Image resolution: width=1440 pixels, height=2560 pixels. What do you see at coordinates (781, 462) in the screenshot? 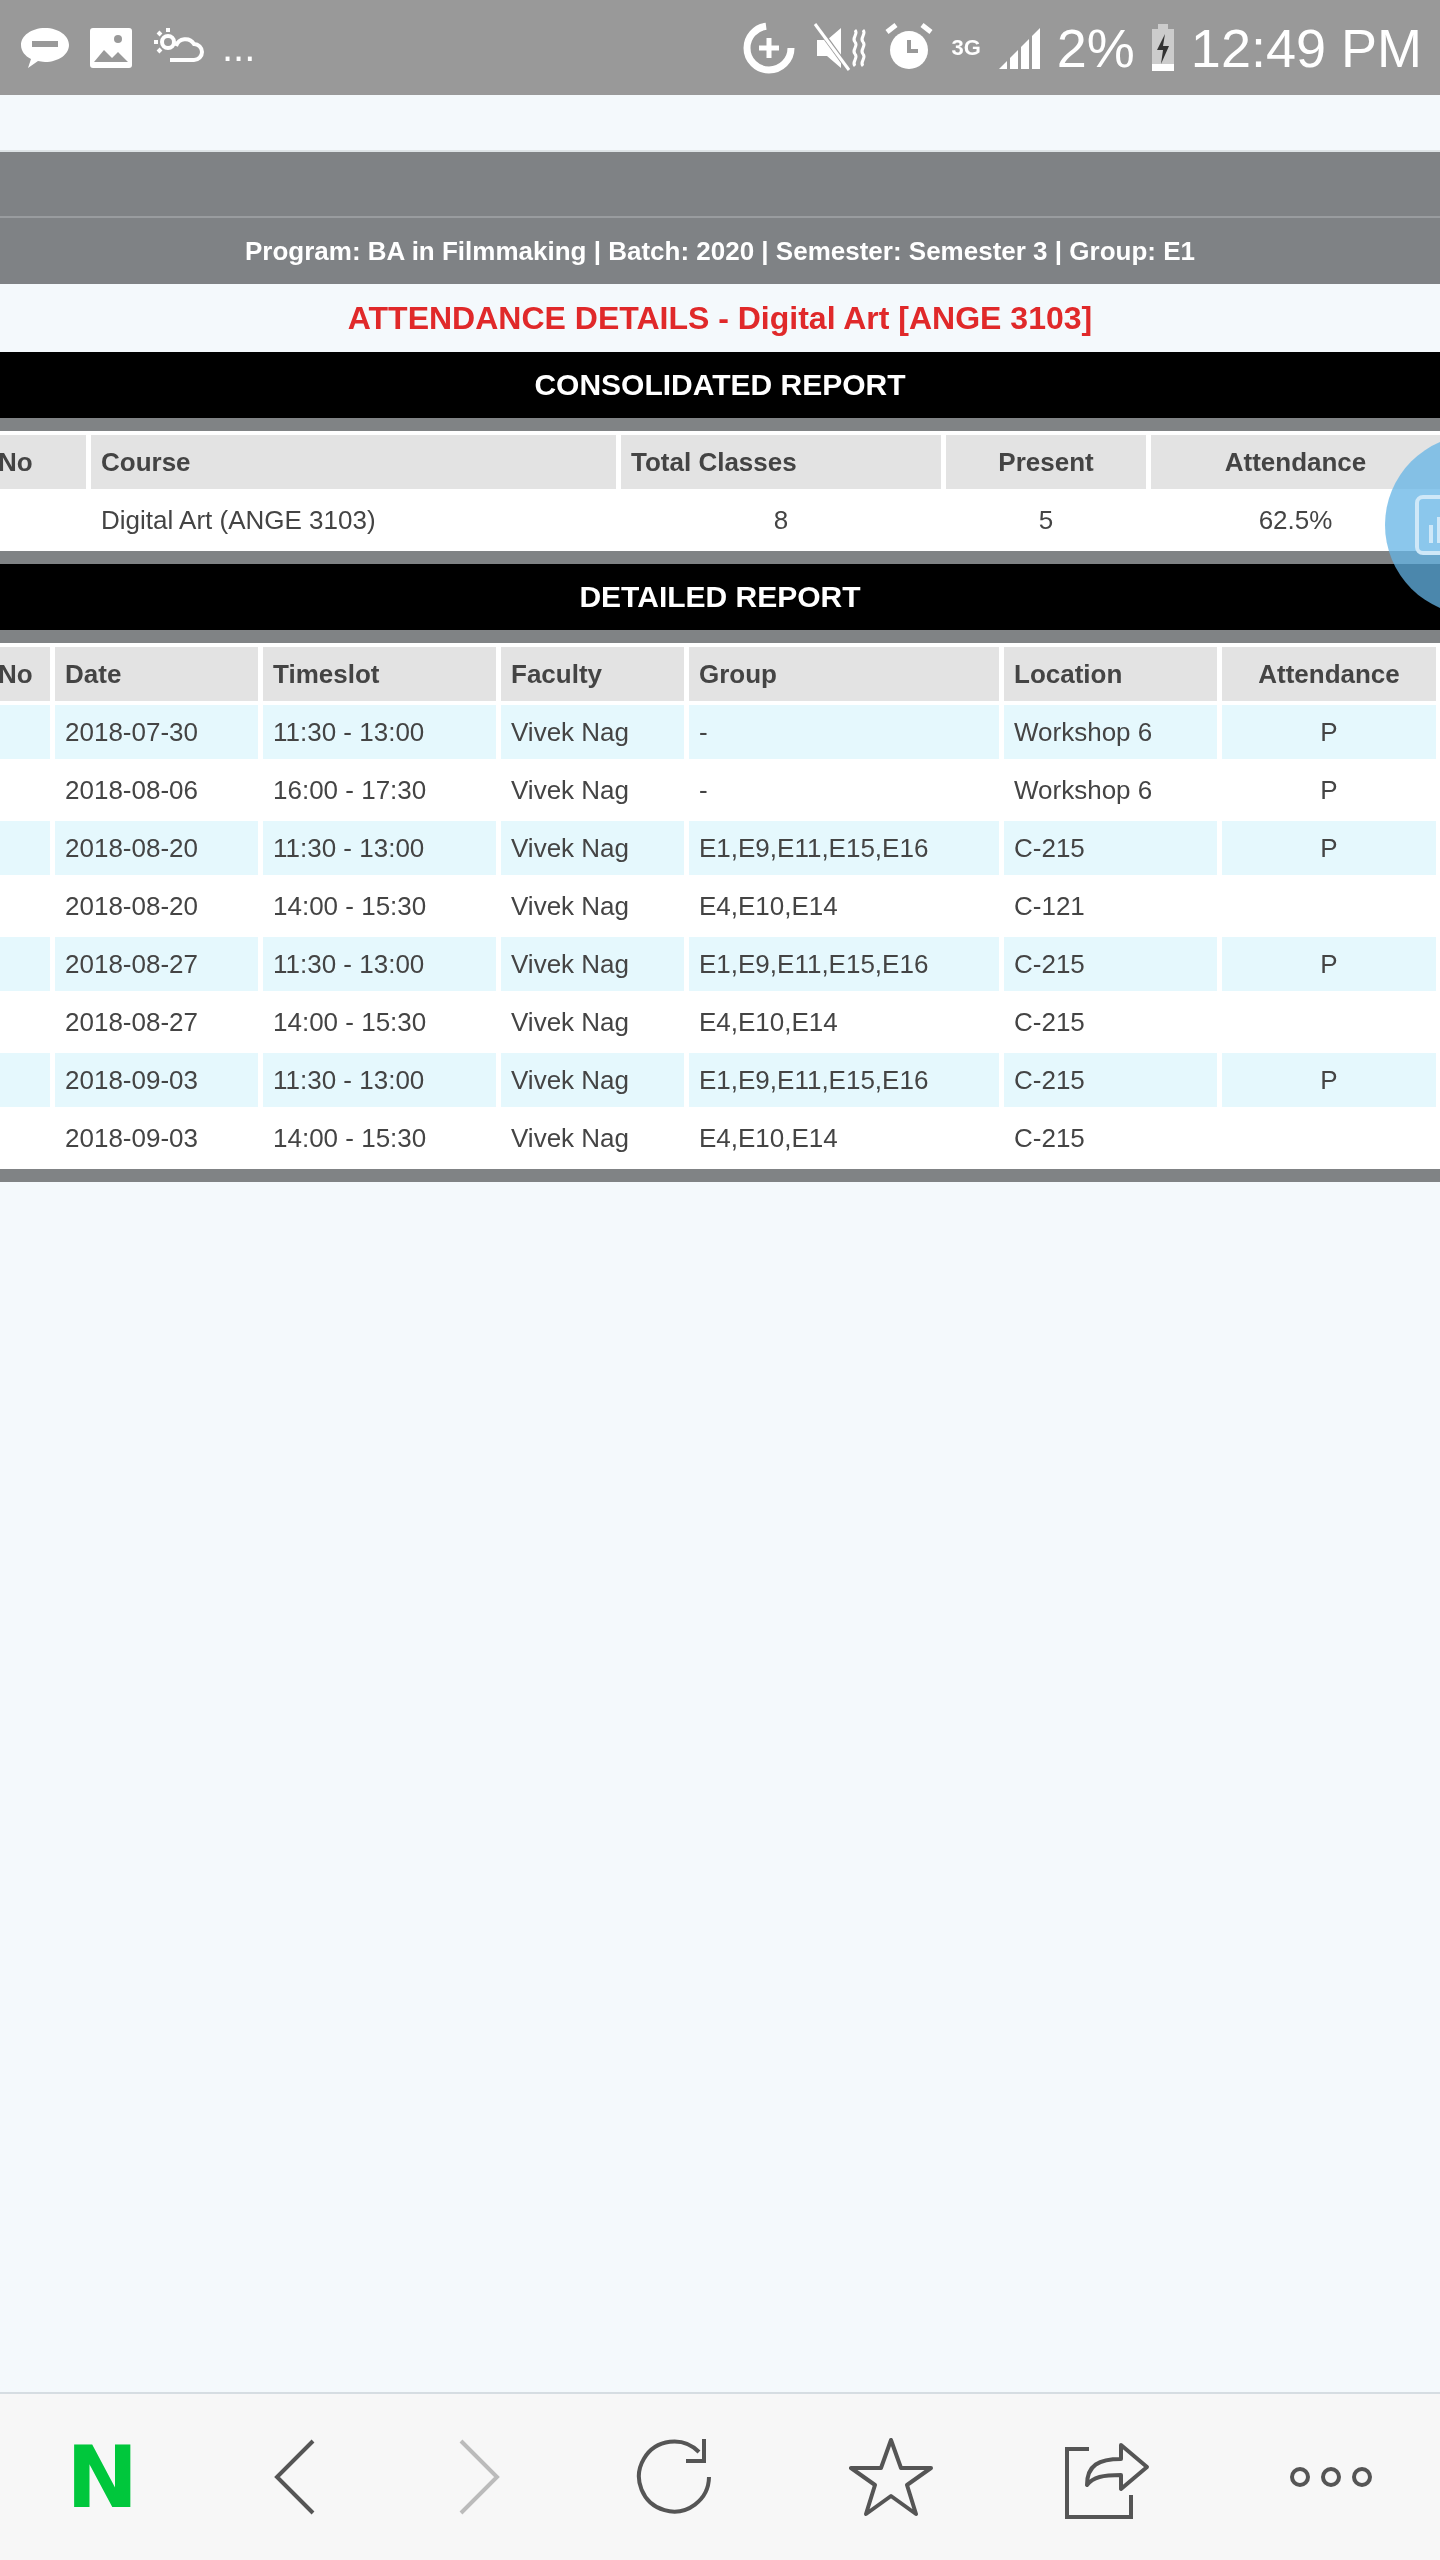
I see `column-header: Total Classes` at bounding box center [781, 462].